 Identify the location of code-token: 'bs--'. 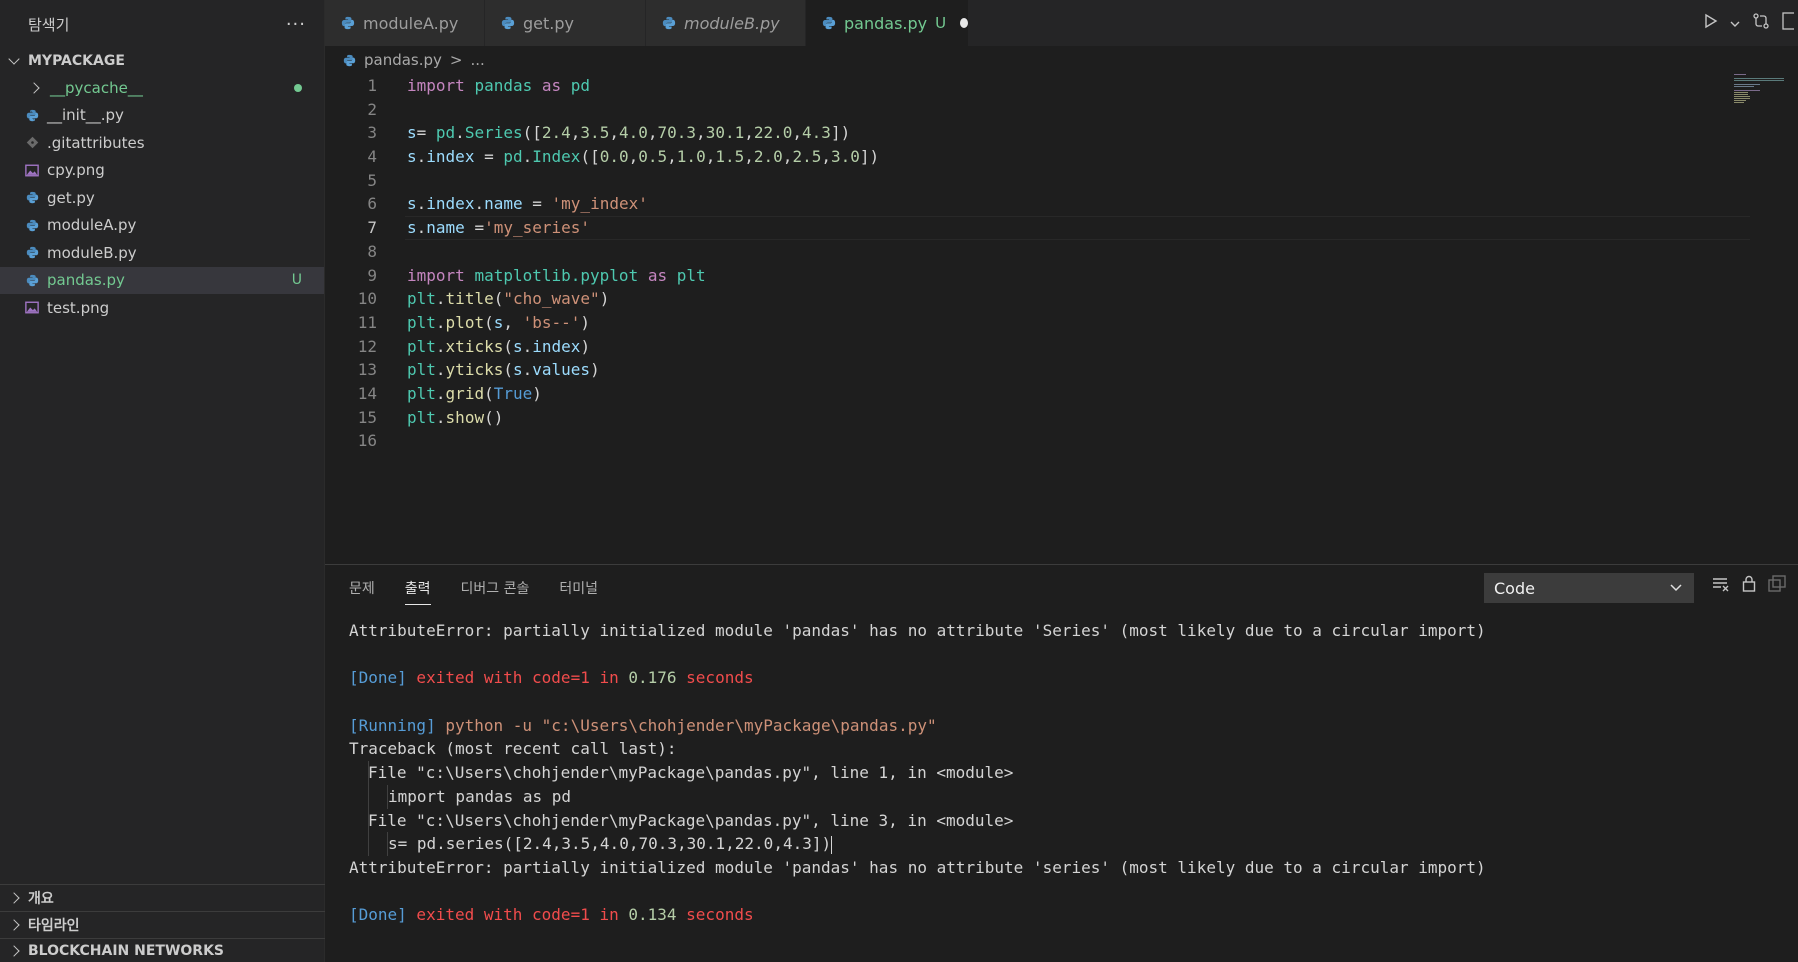
(551, 322).